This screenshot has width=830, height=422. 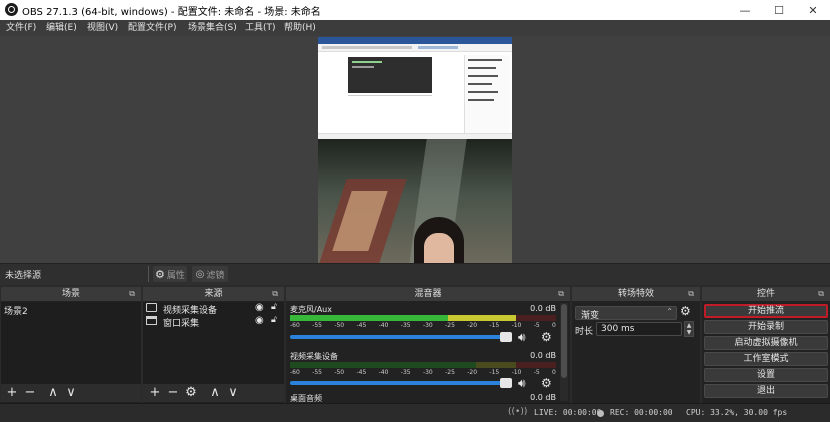 I want to click on video-capture-image, so click(x=415, y=201).